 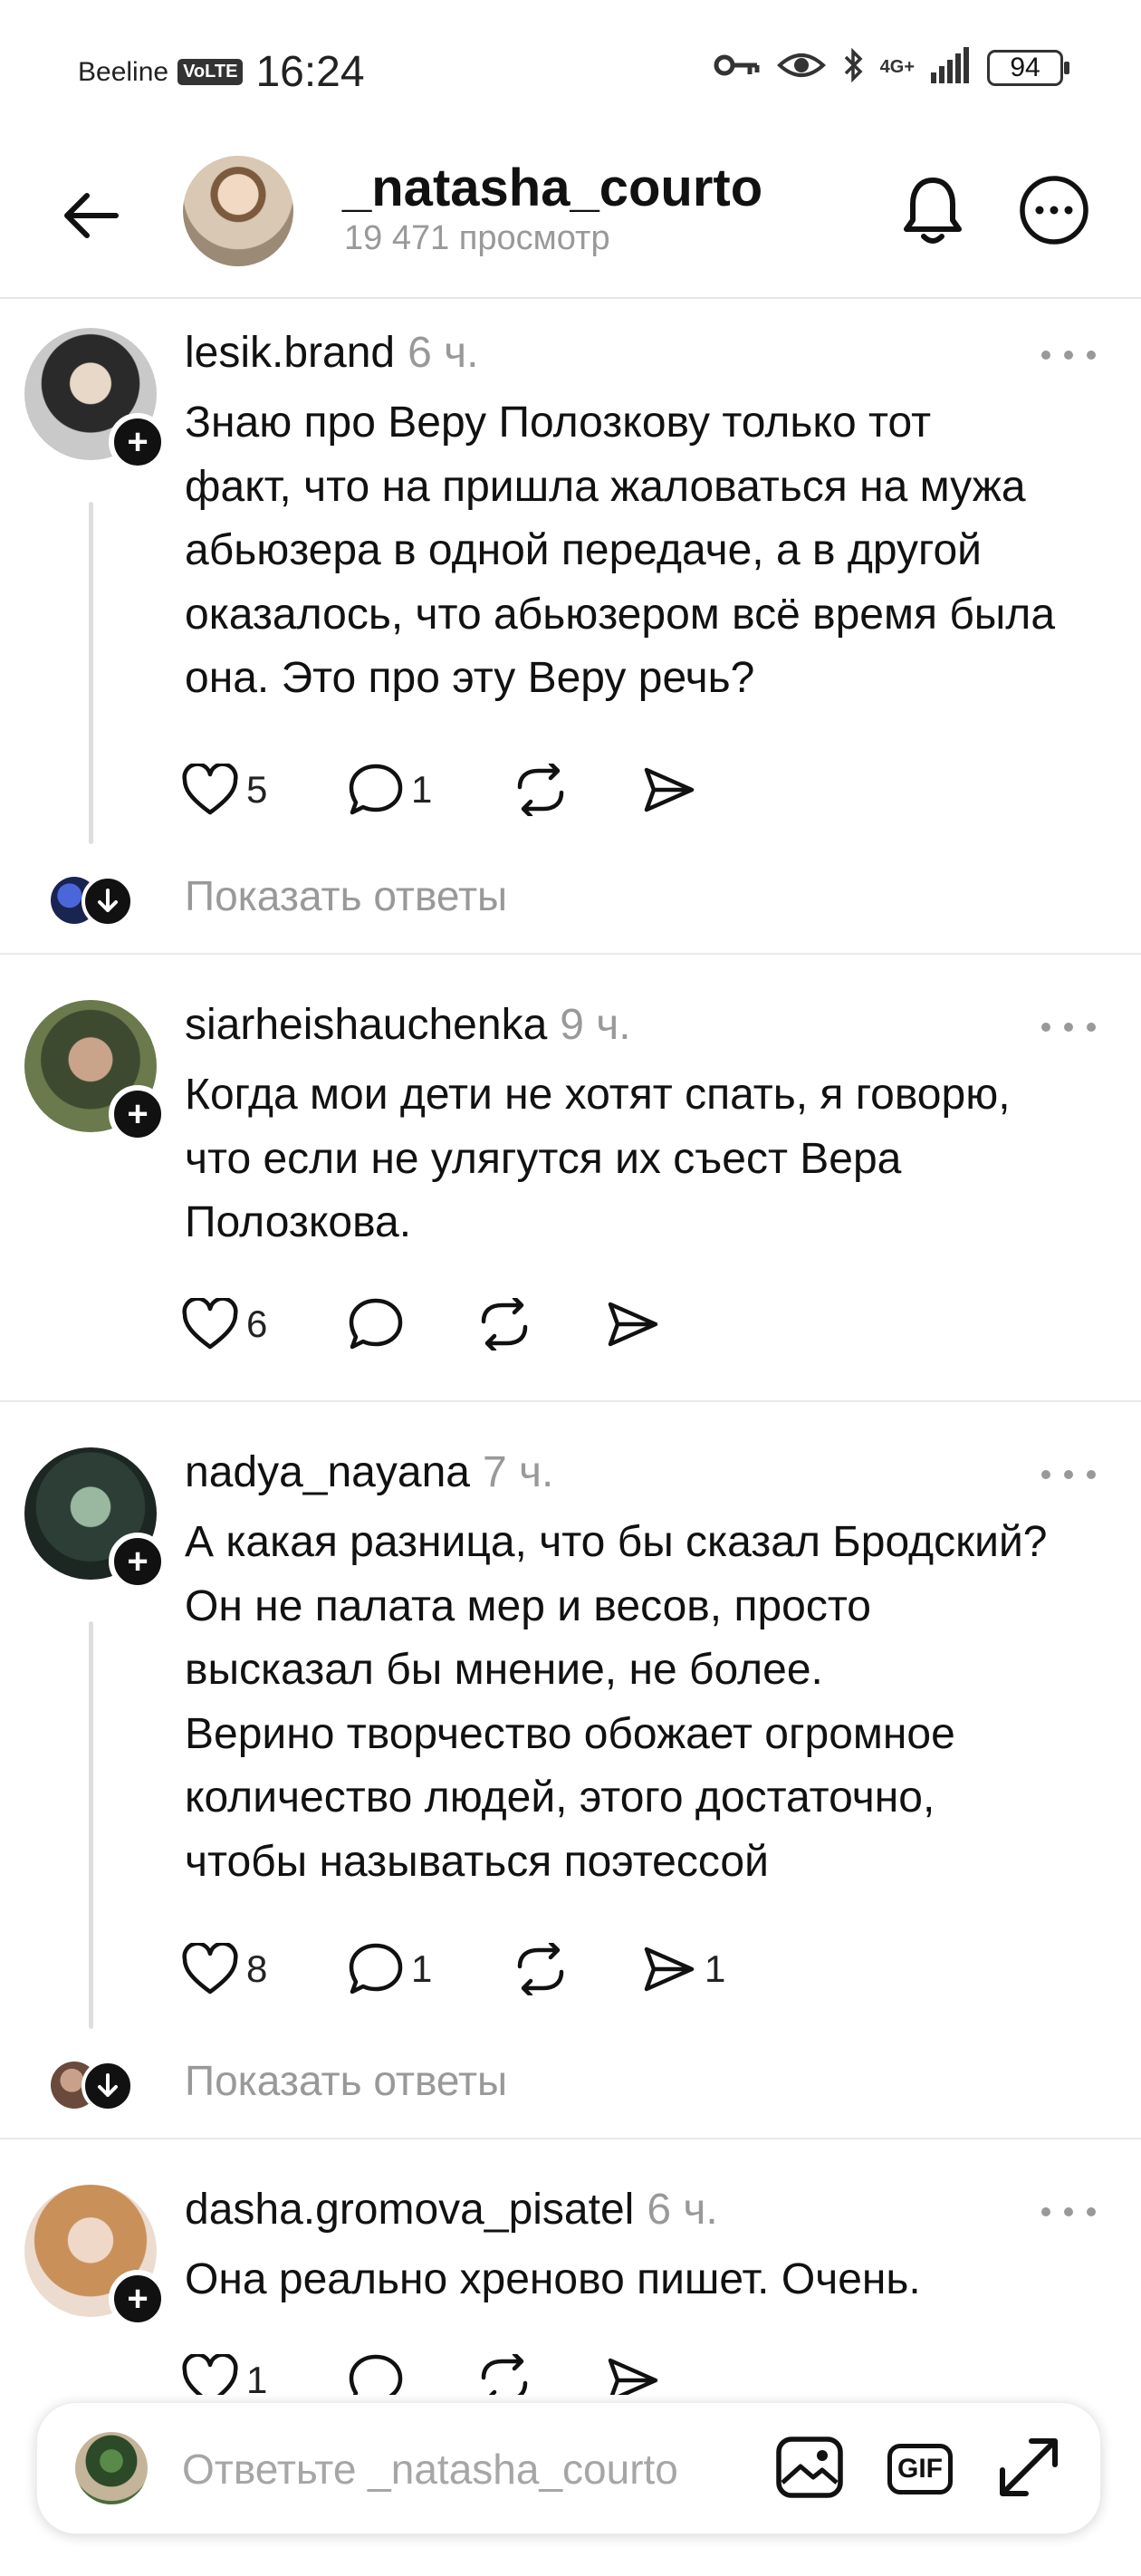 What do you see at coordinates (801, 67) in the screenshot?
I see `eye-icon` at bounding box center [801, 67].